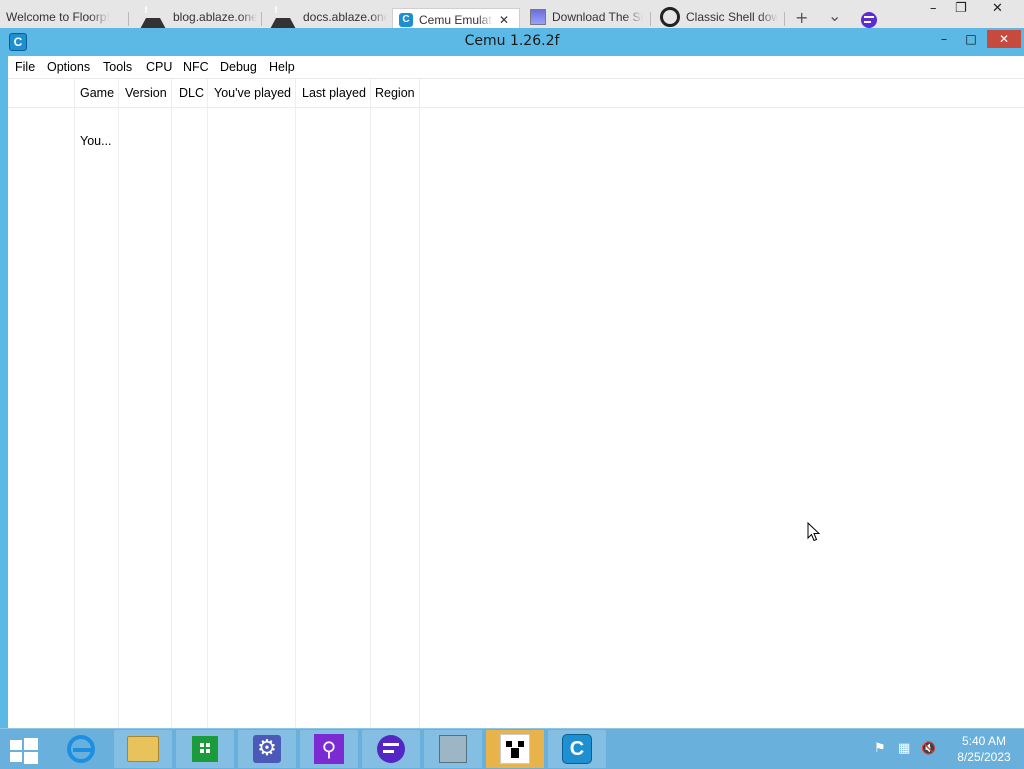 This screenshot has height=769, width=1024. What do you see at coordinates (732, 17) in the screenshot?
I see `tab-label: Classic Shell dow` at bounding box center [732, 17].